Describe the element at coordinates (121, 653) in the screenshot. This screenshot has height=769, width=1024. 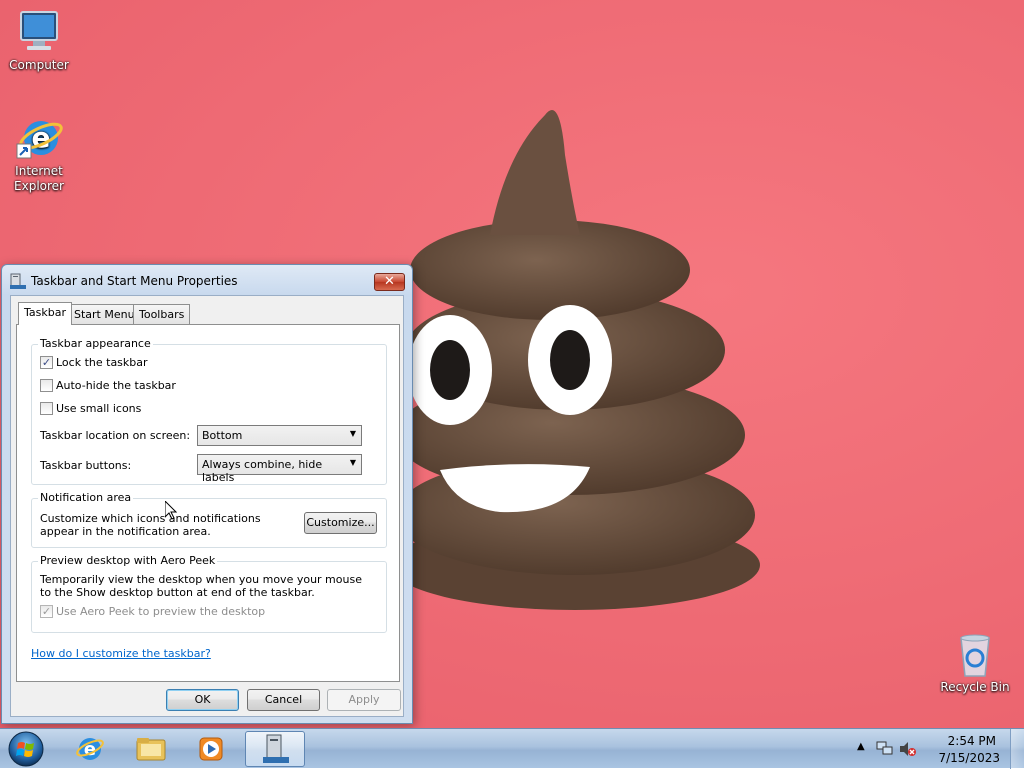
I see `help-link: How do I customize the taskbar?` at that location.